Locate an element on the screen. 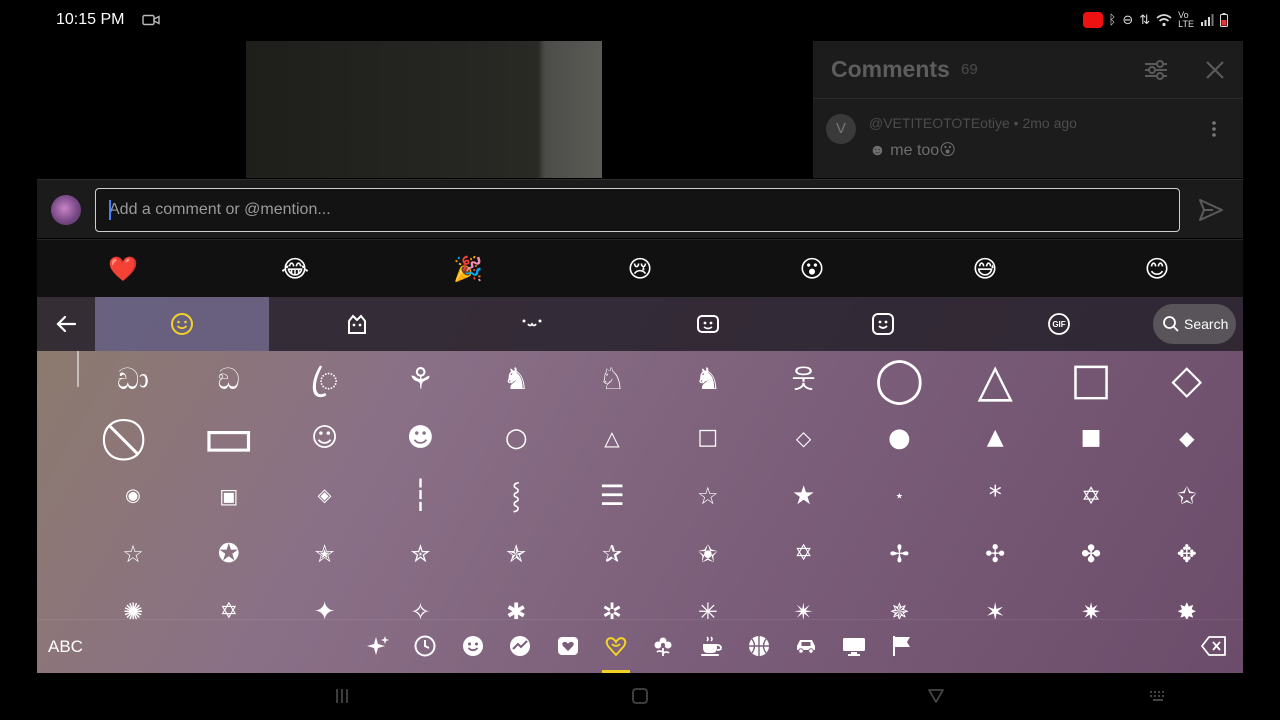  symbol-key: ⸾ is located at coordinates (516, 496).